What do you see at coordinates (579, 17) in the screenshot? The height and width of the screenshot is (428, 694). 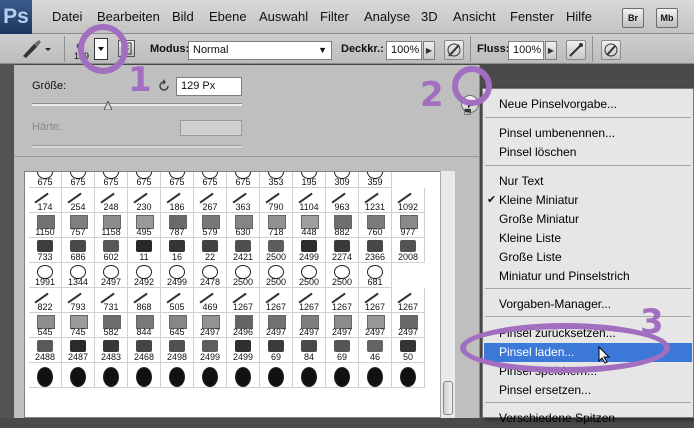 I see `menu-hilfe: Hilfe` at bounding box center [579, 17].